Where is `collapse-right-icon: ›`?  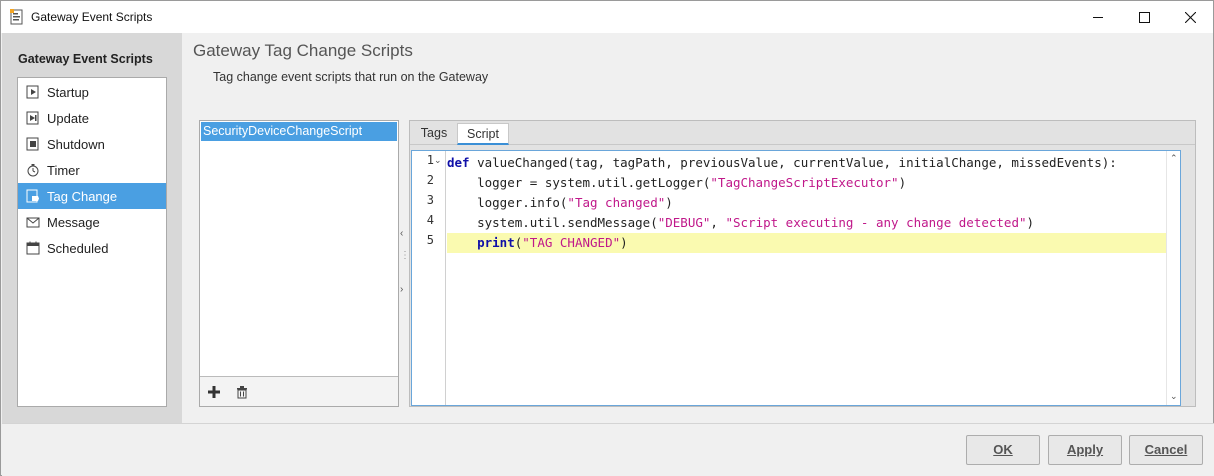 collapse-right-icon: › is located at coordinates (401, 289).